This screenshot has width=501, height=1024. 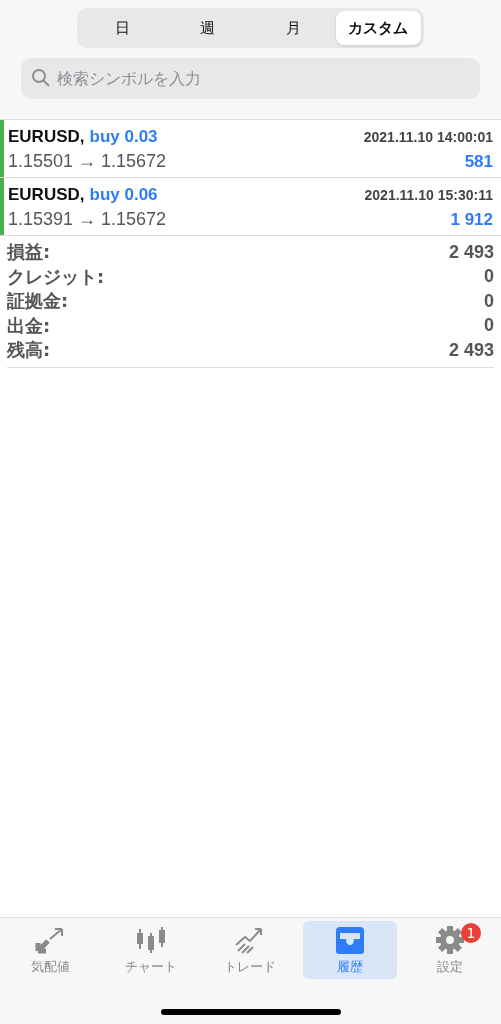 I want to click on summary-label: 損益:, so click(x=29, y=252).